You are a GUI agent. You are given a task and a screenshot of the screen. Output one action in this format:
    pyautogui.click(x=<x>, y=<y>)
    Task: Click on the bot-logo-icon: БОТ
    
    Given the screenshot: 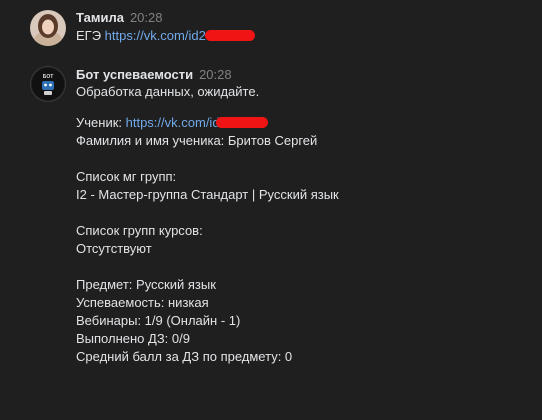 What is the action you would take?
    pyautogui.click(x=48, y=84)
    